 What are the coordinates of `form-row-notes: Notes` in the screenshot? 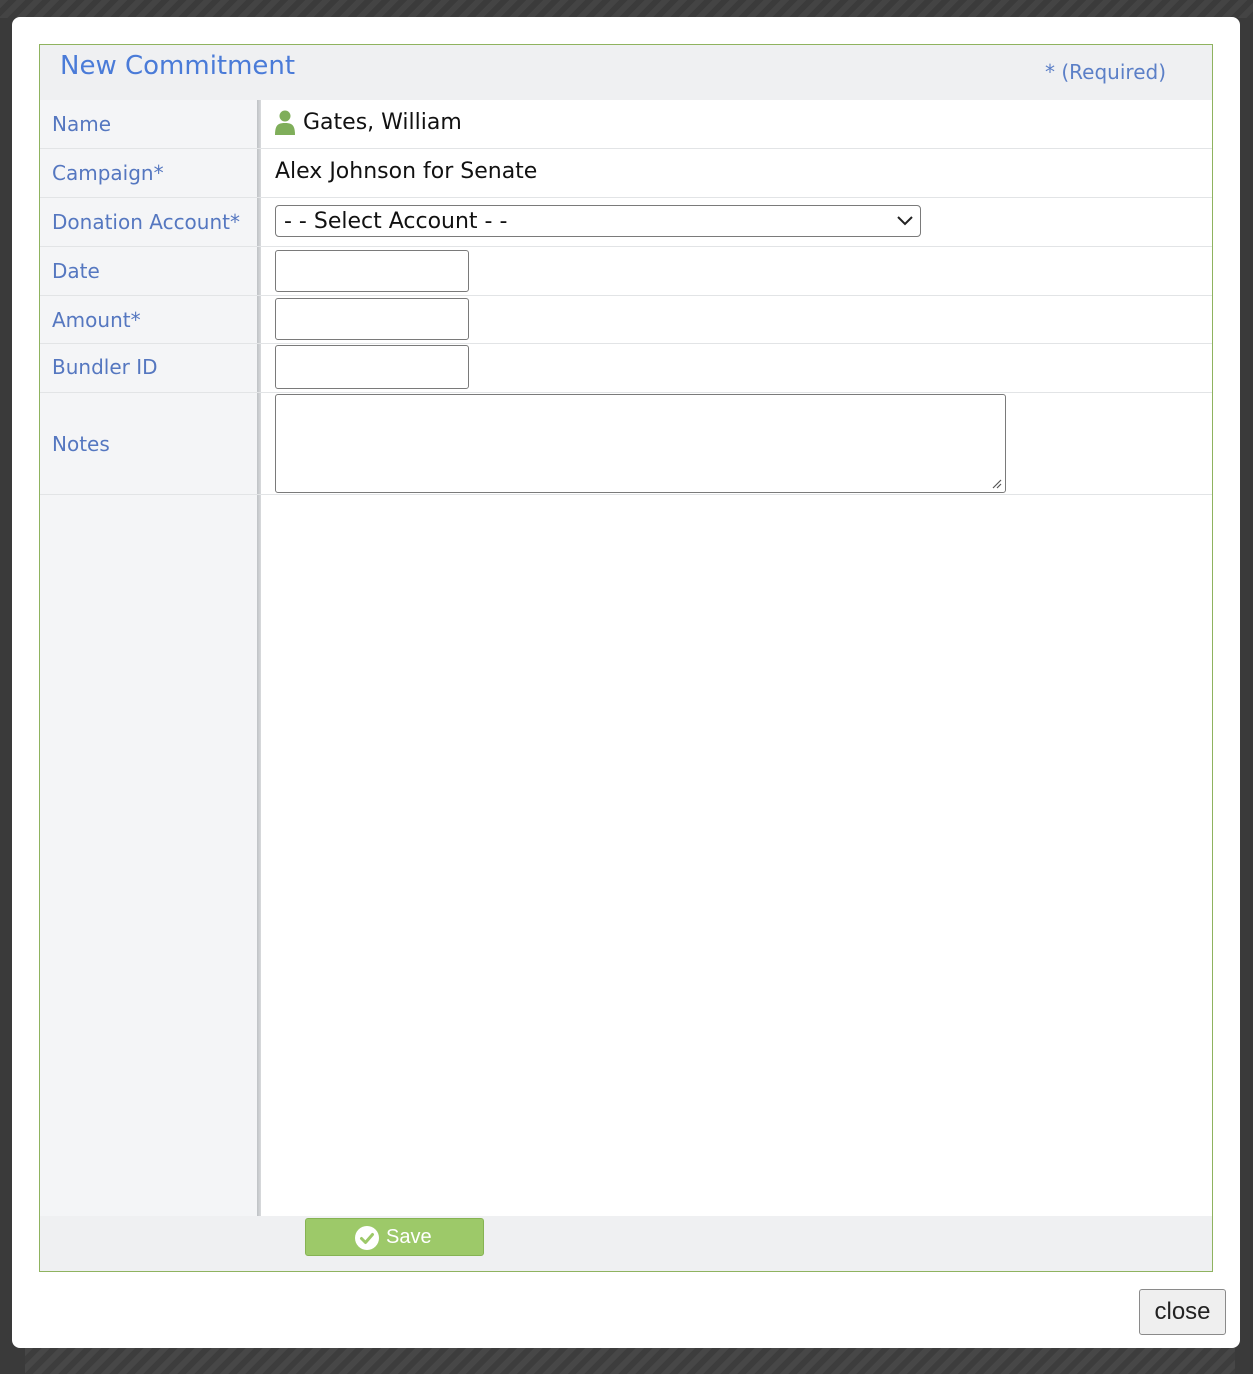 It's located at (626, 444).